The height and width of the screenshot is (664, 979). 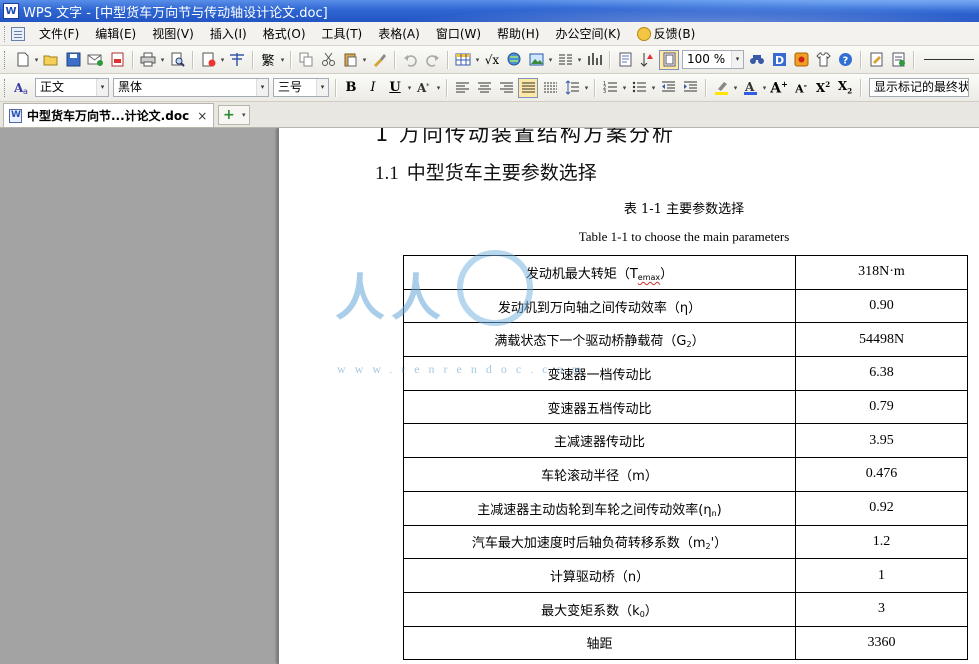 What do you see at coordinates (528, 87) in the screenshot?
I see `justify-button` at bounding box center [528, 87].